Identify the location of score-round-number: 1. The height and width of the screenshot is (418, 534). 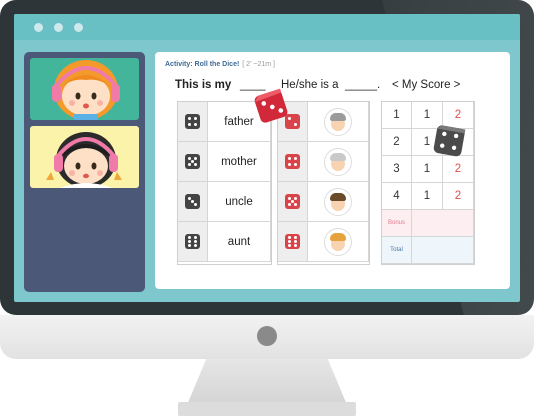
(397, 115).